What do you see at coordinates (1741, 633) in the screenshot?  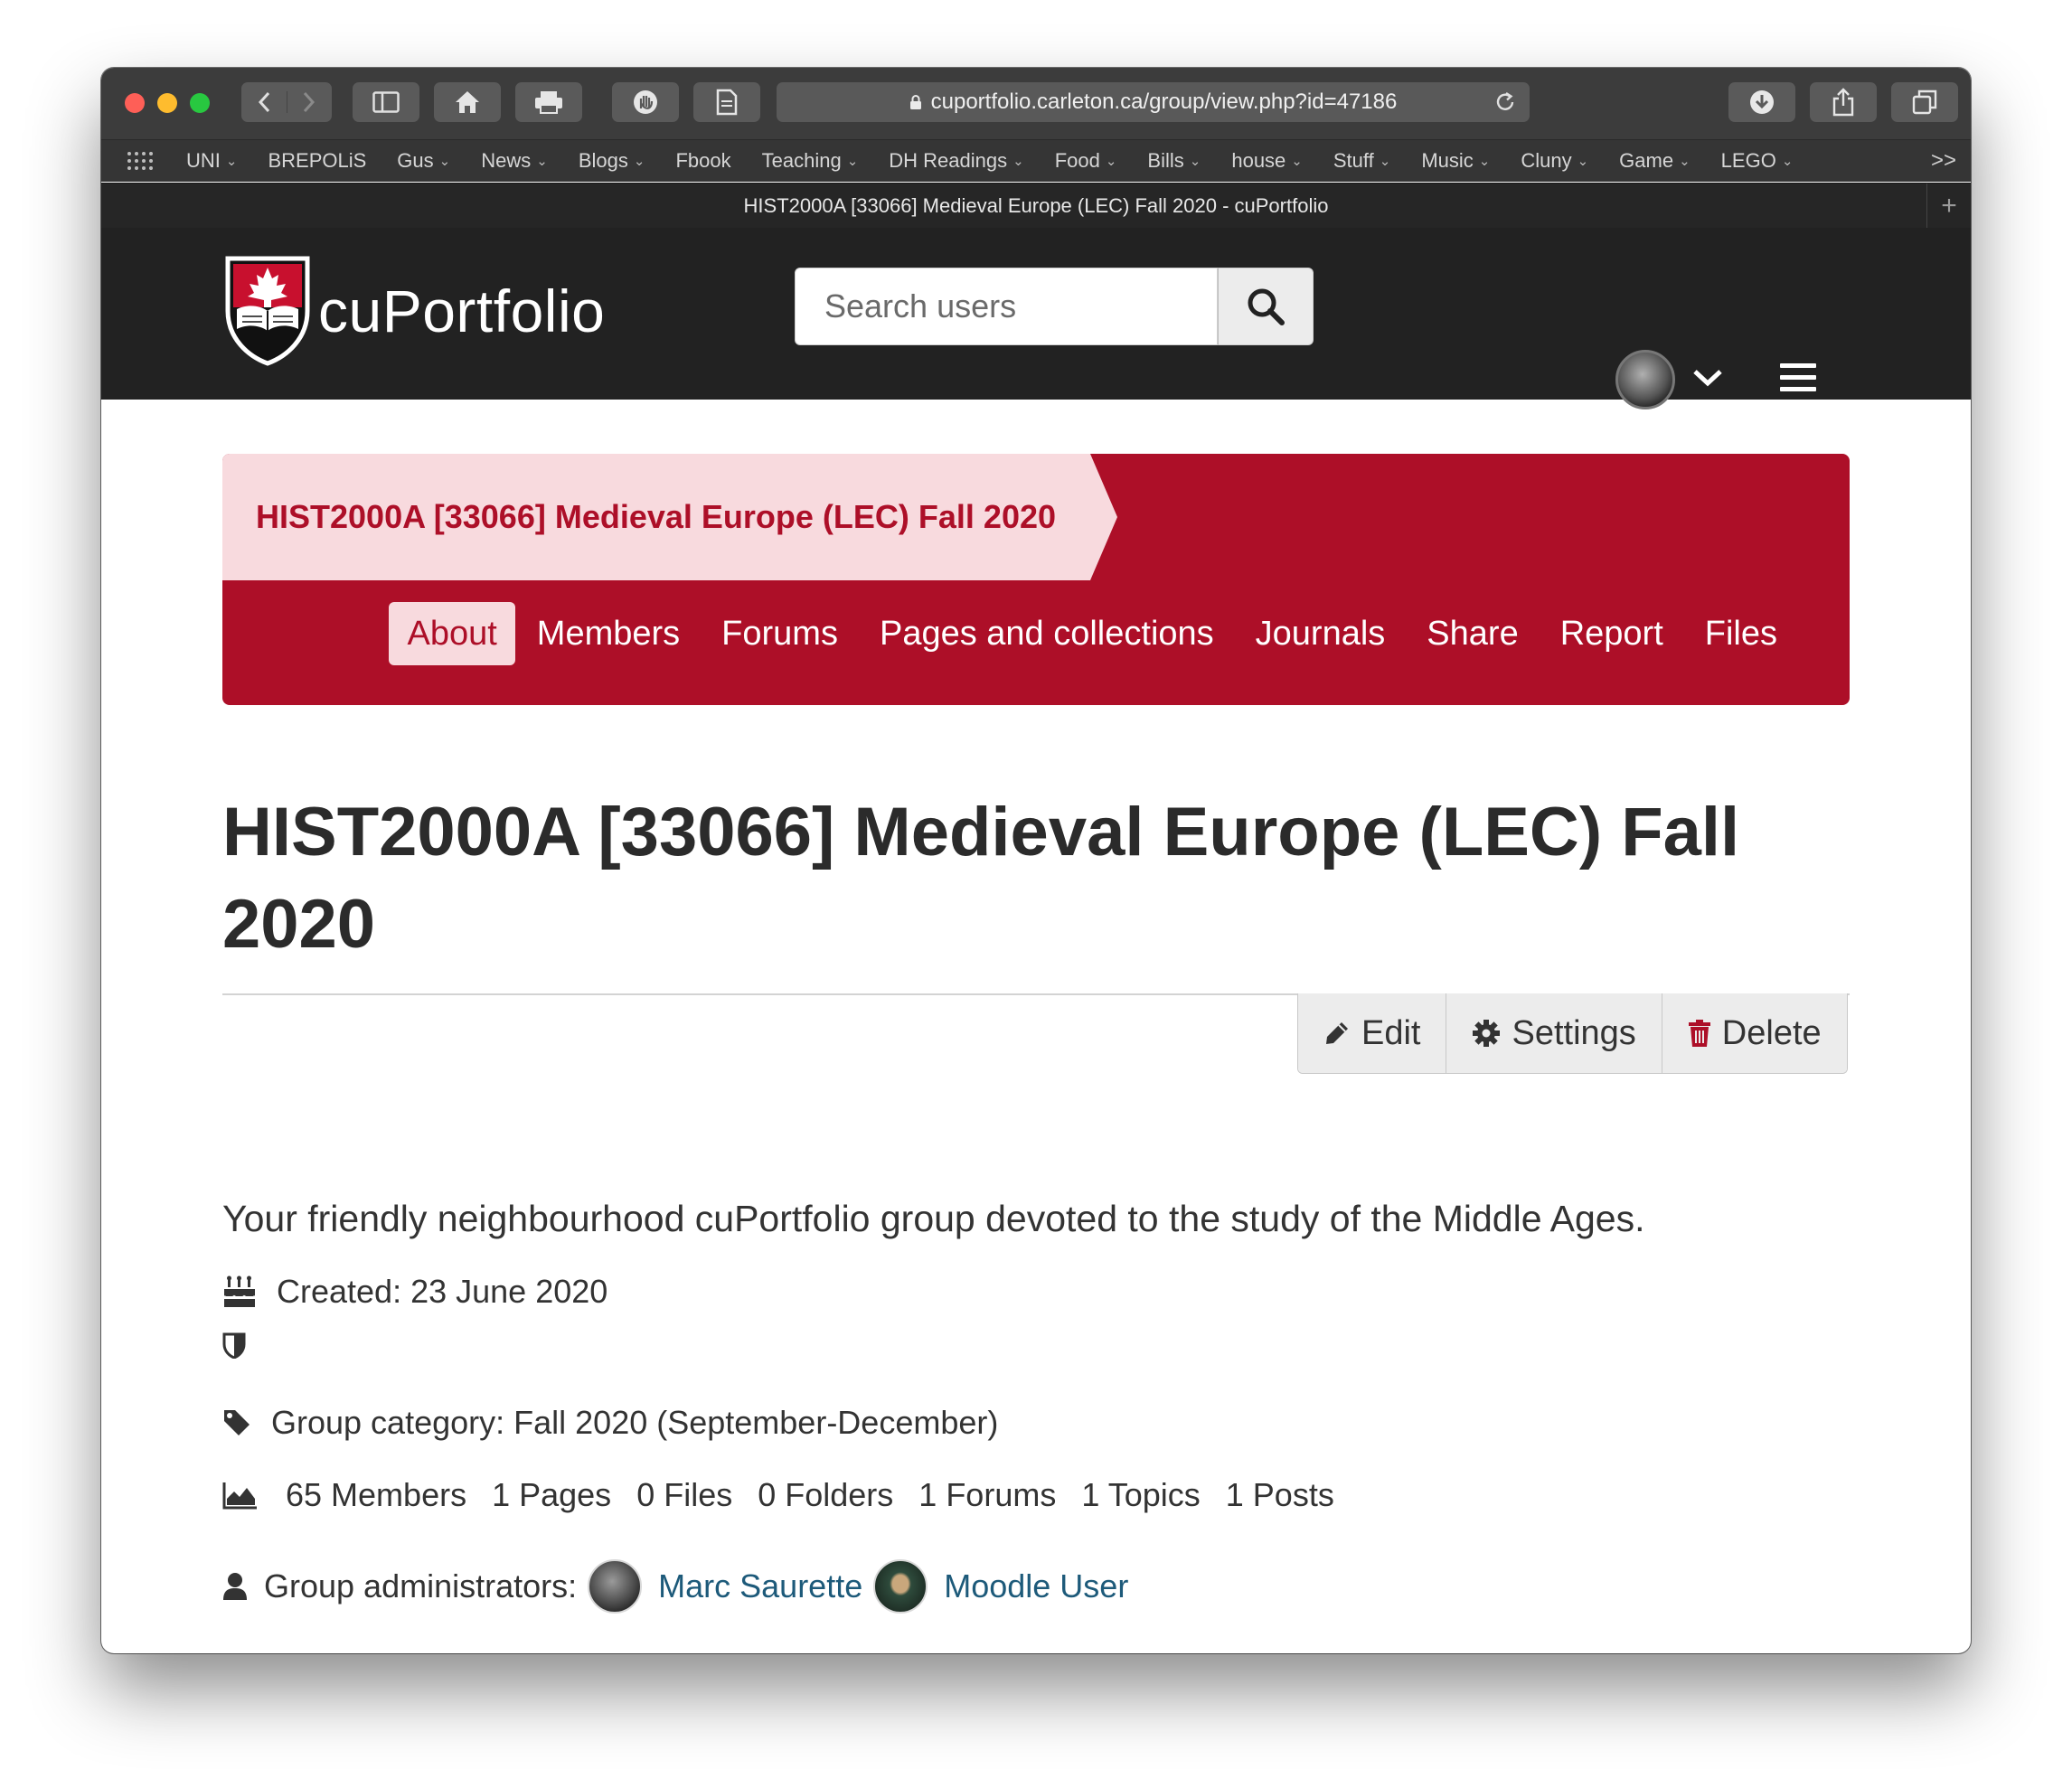 I see `tab-files: Files` at bounding box center [1741, 633].